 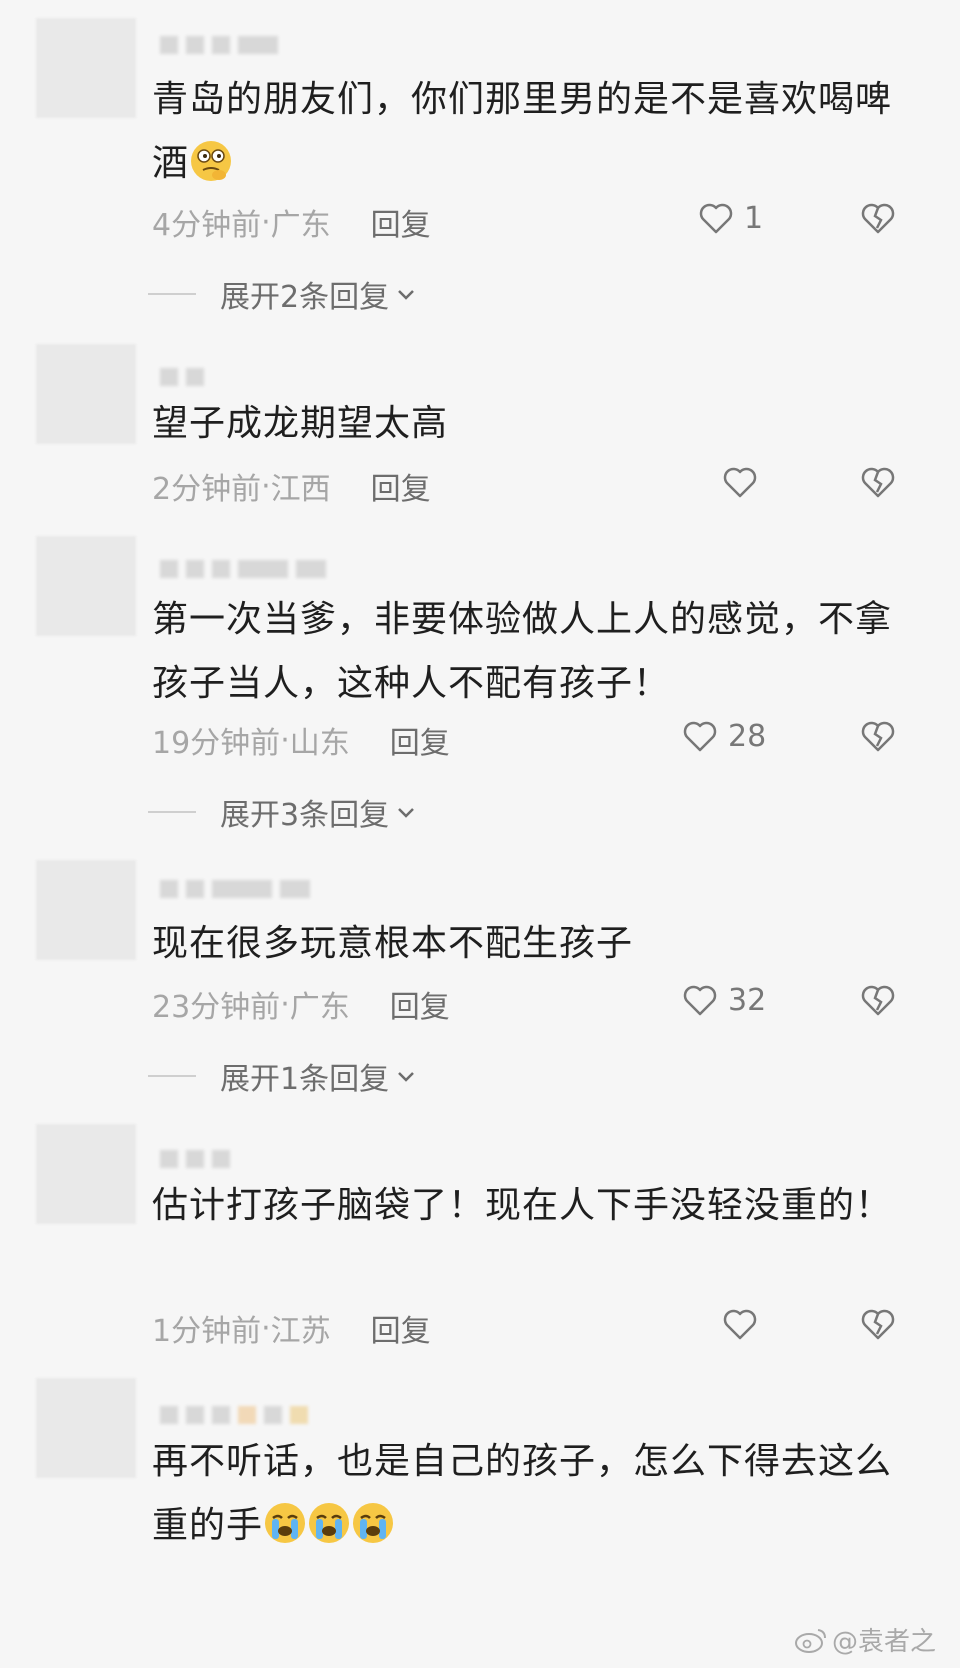 I want to click on comment-meta: 23分钟前 · 广东 回复, so click(x=301, y=1004).